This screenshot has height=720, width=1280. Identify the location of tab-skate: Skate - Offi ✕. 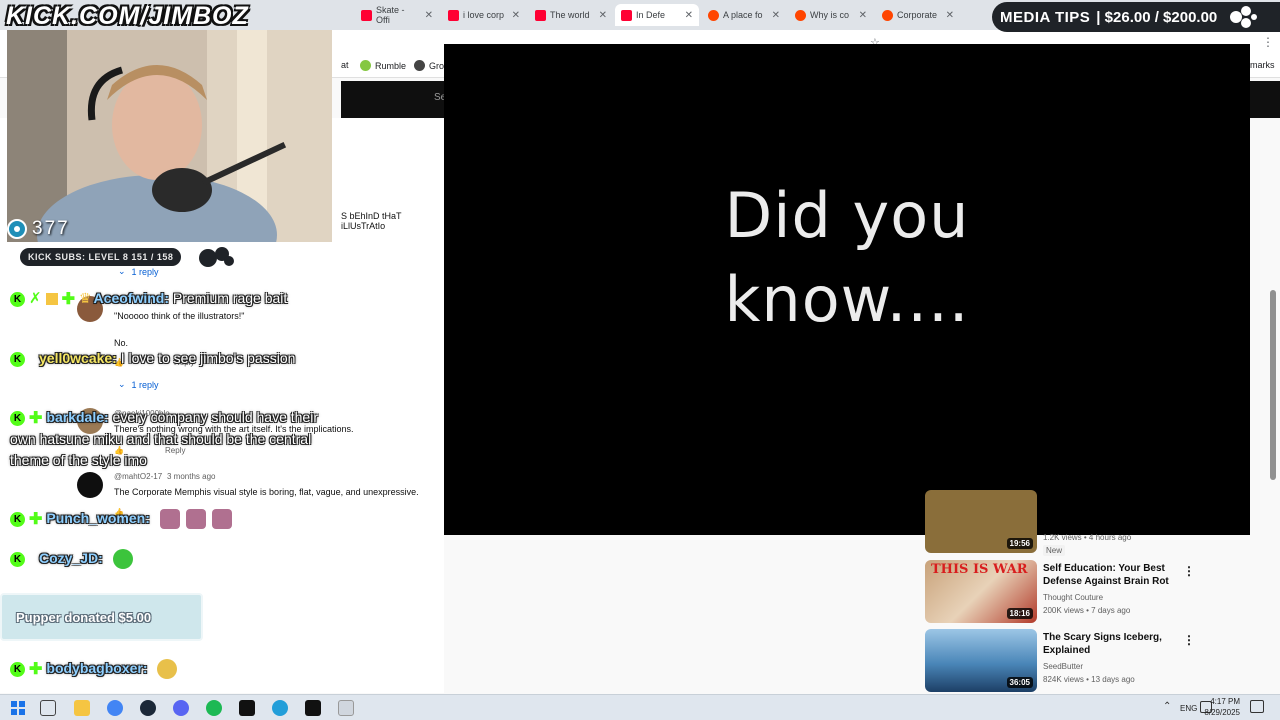
(397, 15).